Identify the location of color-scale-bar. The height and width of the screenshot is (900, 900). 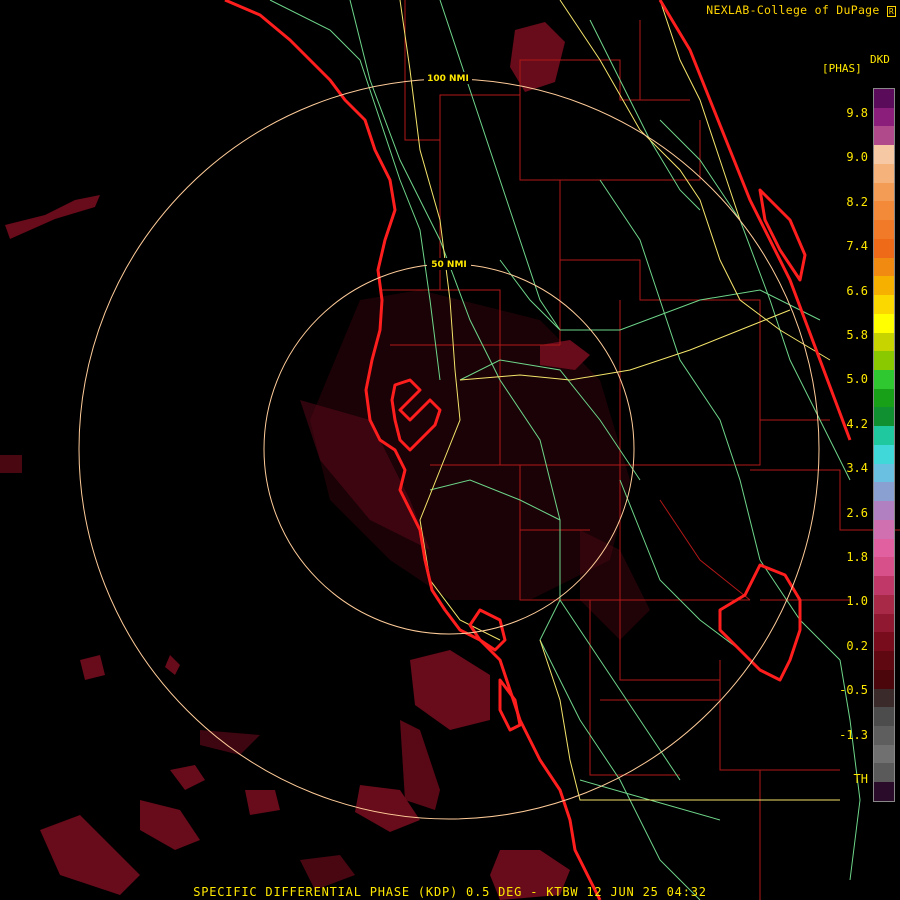
(884, 445).